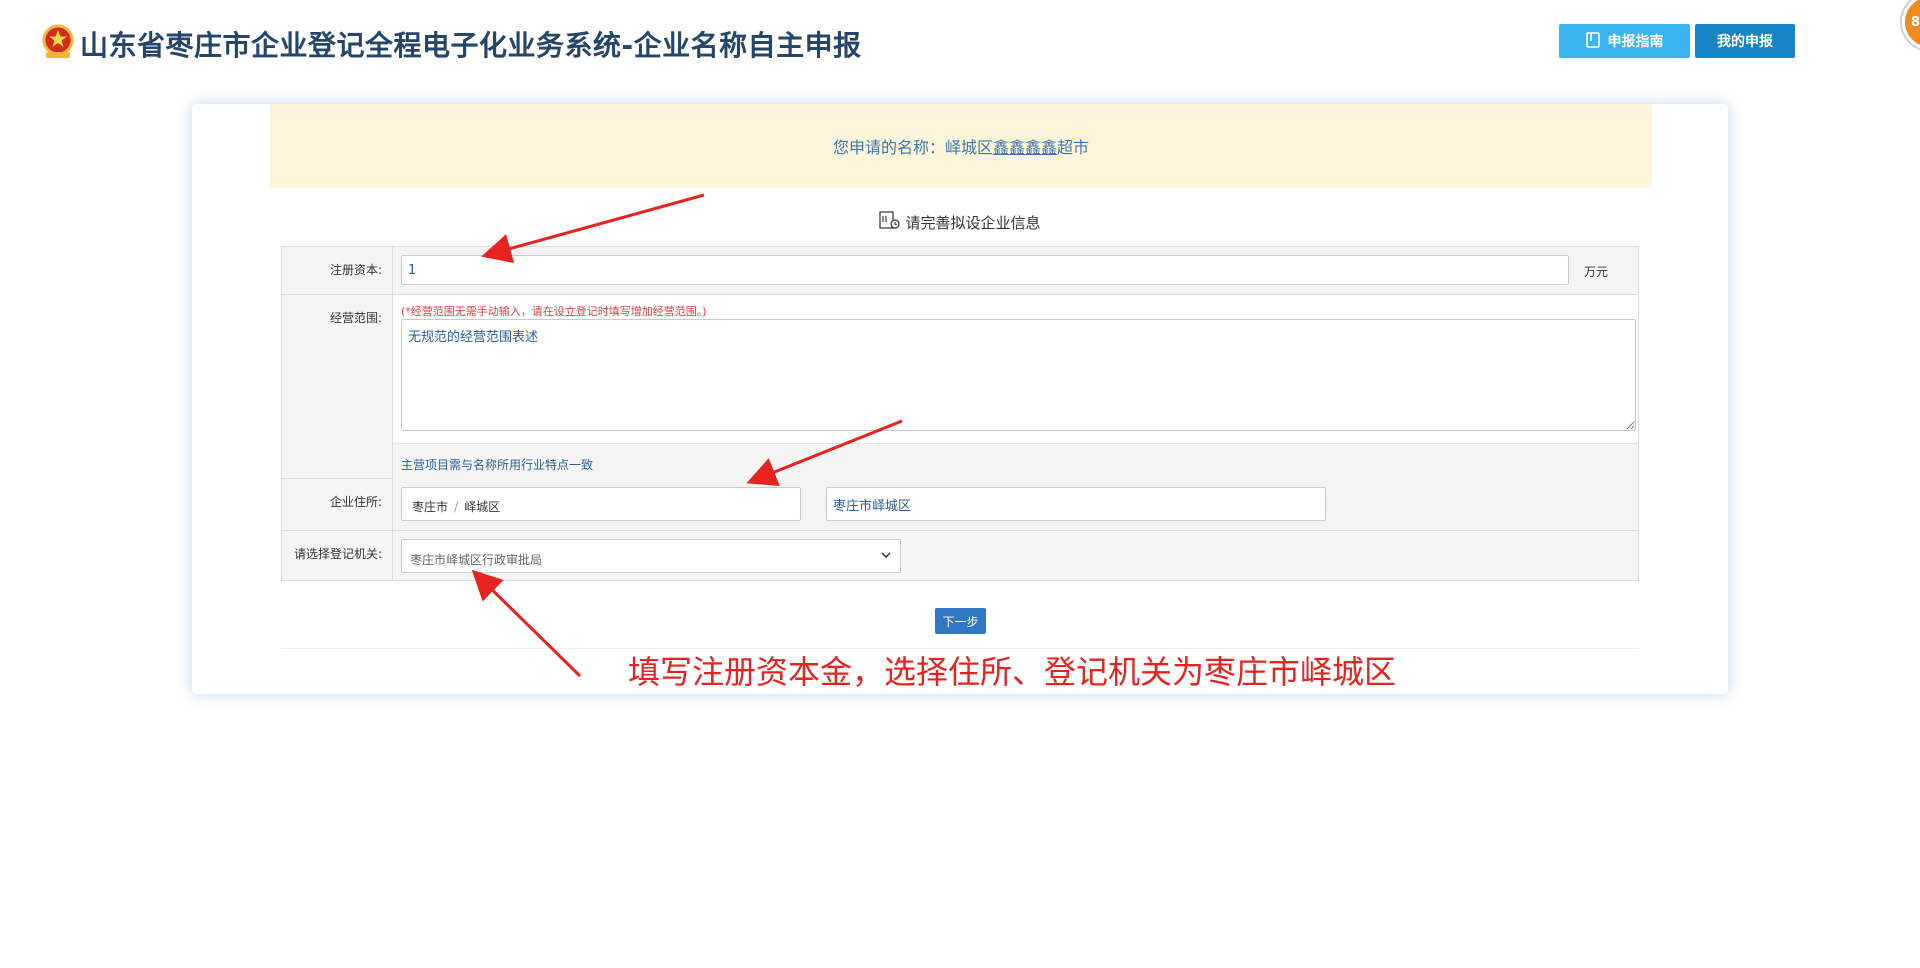 Image resolution: width=1920 pixels, height=968 pixels. What do you see at coordinates (337, 555) in the screenshot?
I see `authority-label: 请选择登记机关:` at bounding box center [337, 555].